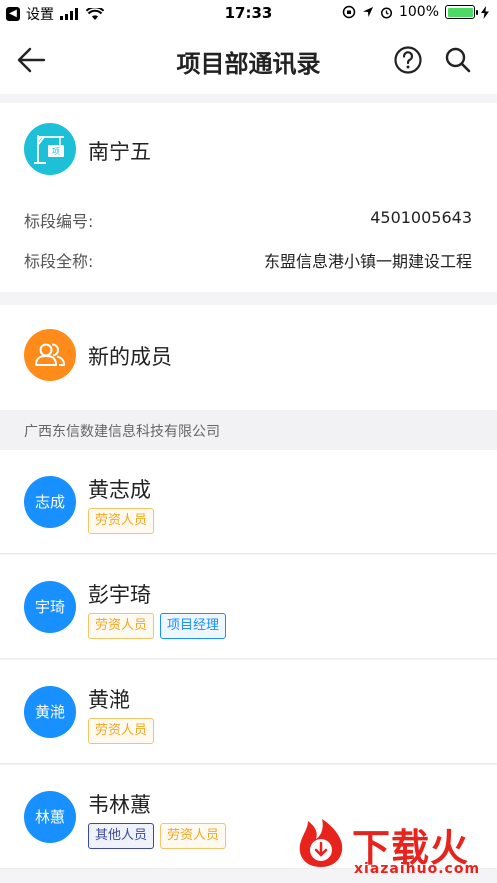  I want to click on new-members-row: 新的成员, so click(248, 357).